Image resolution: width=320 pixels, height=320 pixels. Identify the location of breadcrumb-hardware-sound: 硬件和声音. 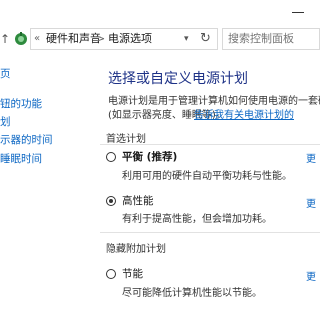
(73, 39).